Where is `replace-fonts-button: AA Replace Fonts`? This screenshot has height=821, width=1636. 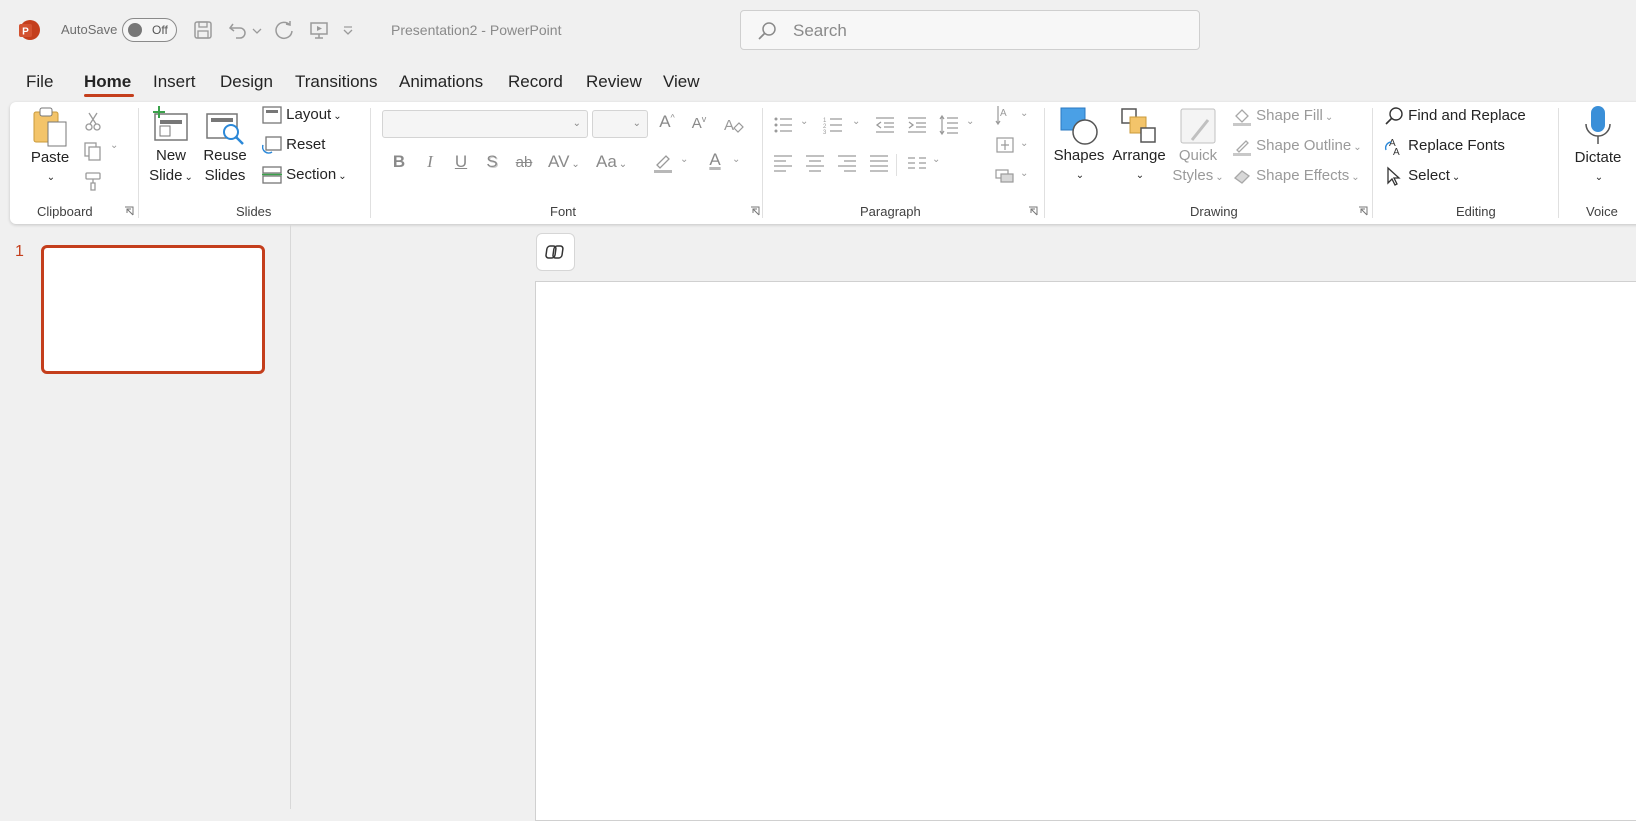 replace-fonts-button: AA Replace Fonts is located at coordinates (1444, 147).